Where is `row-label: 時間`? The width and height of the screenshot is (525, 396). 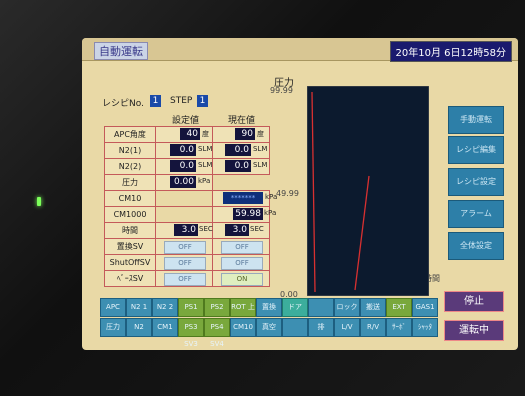
row-label: 時間 is located at coordinates (130, 230).